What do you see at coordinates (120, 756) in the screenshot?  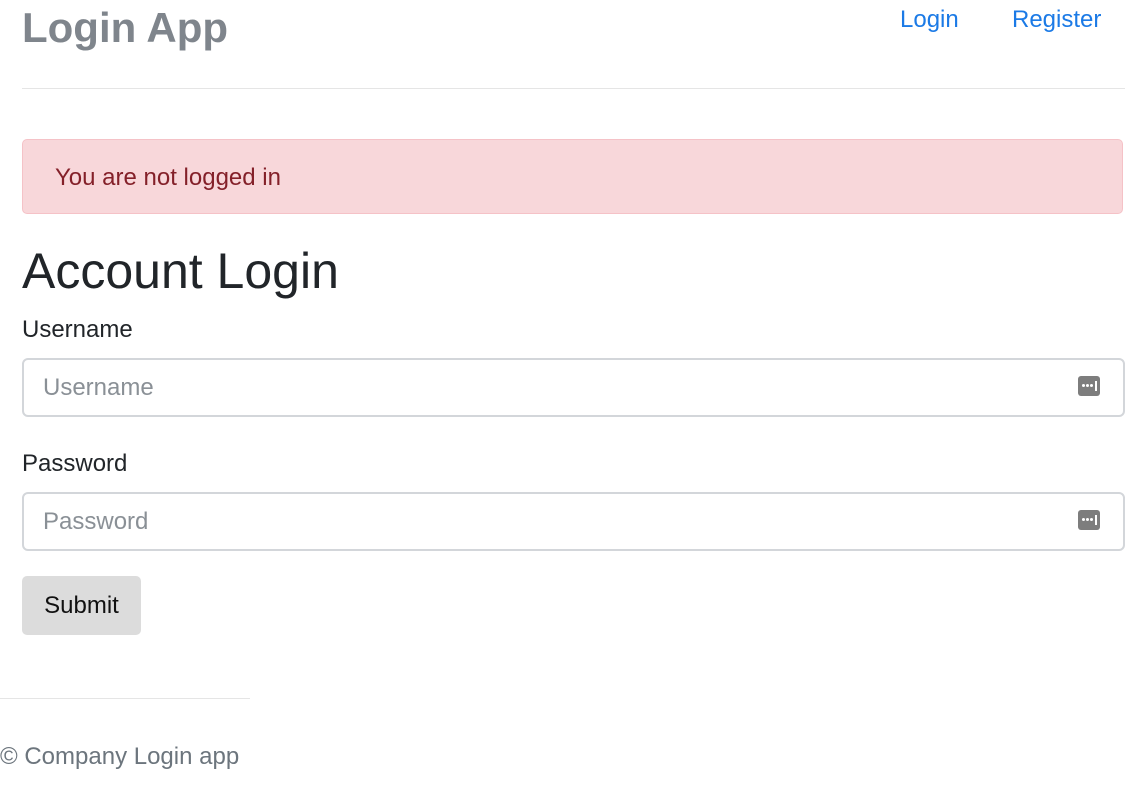 I see `footer-copyright: © Company Login app` at bounding box center [120, 756].